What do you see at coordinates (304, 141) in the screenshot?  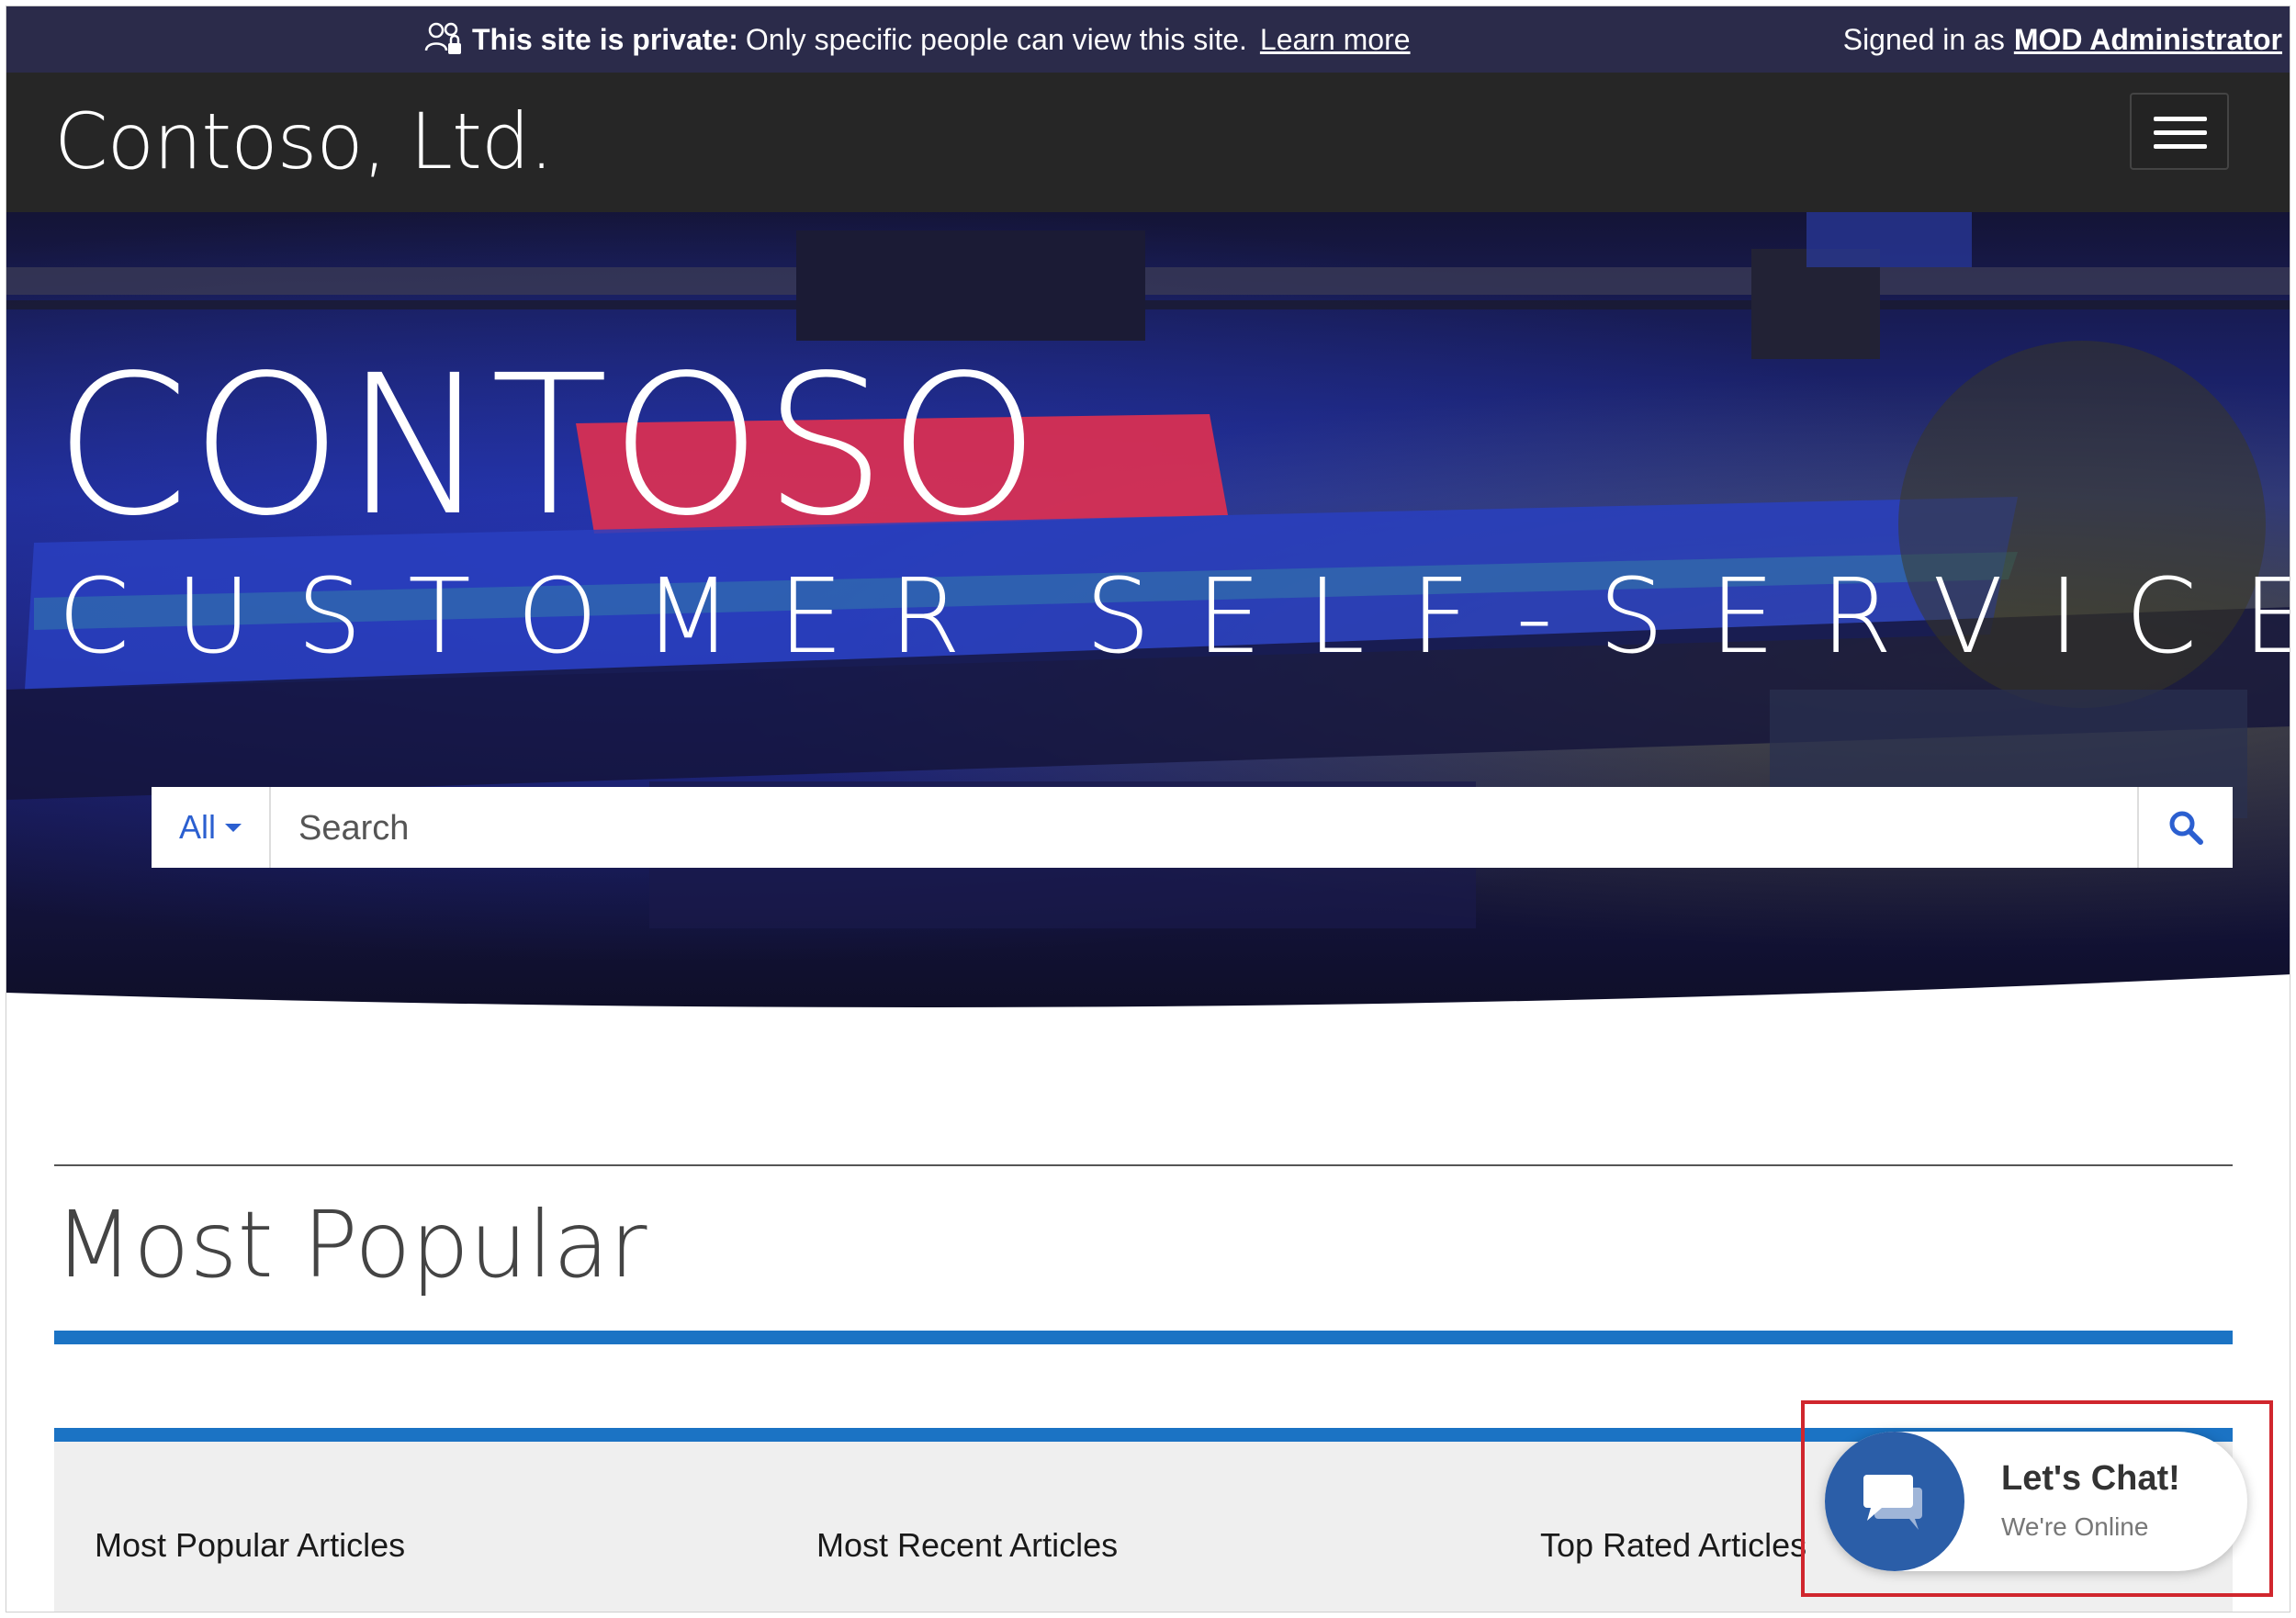 I see `site-brand: Contoso, Ltd.` at bounding box center [304, 141].